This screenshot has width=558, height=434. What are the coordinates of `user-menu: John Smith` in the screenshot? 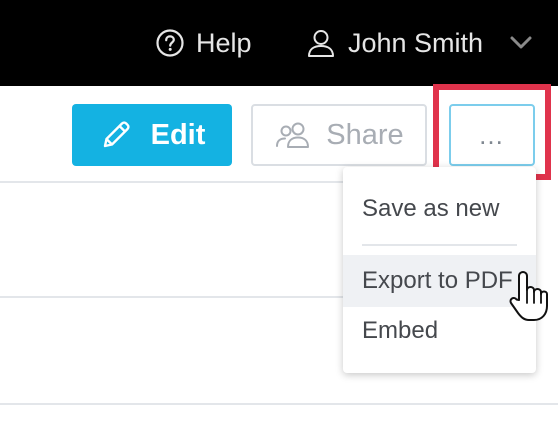 It's located at (419, 43).